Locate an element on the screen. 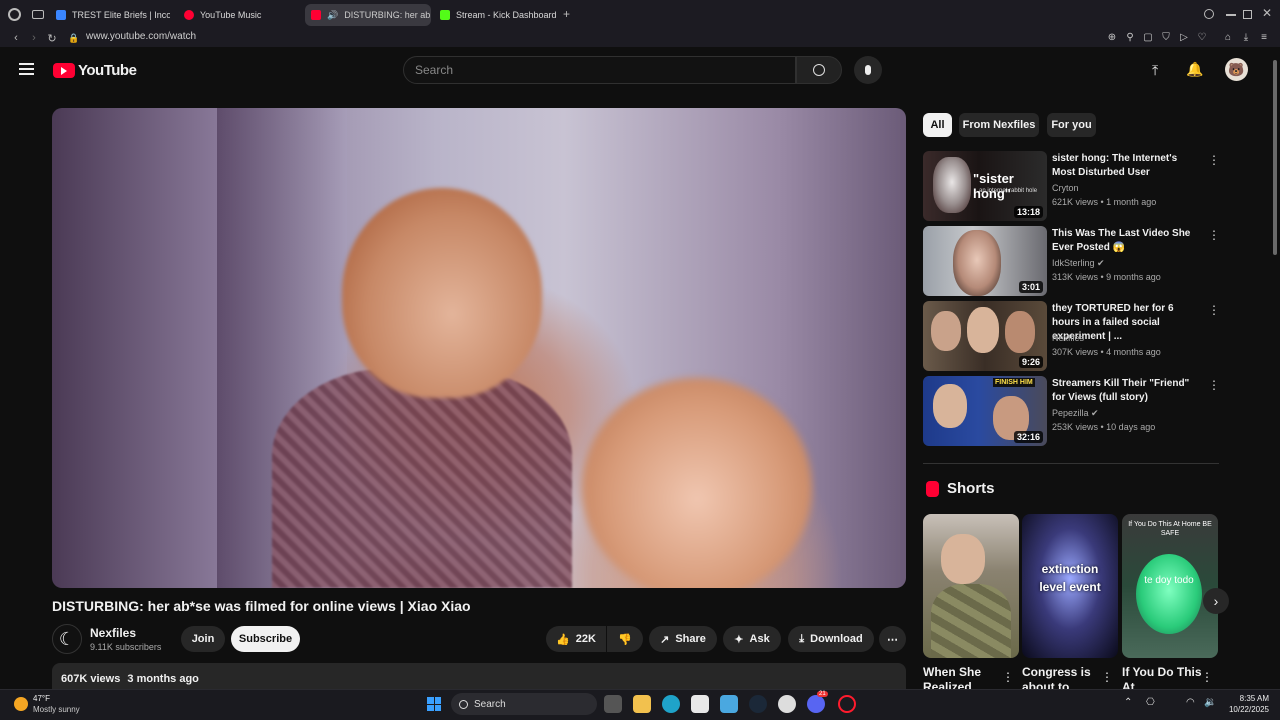 The width and height of the screenshot is (1280, 720). url-field: www.youtube.com/watch is located at coordinates (141, 36).